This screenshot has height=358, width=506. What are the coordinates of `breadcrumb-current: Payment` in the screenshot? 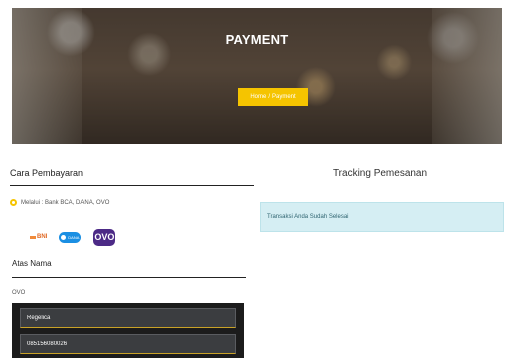 It's located at (284, 97).